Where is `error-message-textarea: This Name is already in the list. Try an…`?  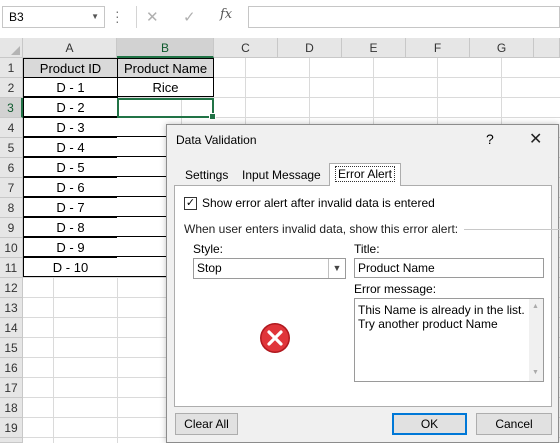
error-message-textarea: This Name is already in the list. Try an… is located at coordinates (449, 340).